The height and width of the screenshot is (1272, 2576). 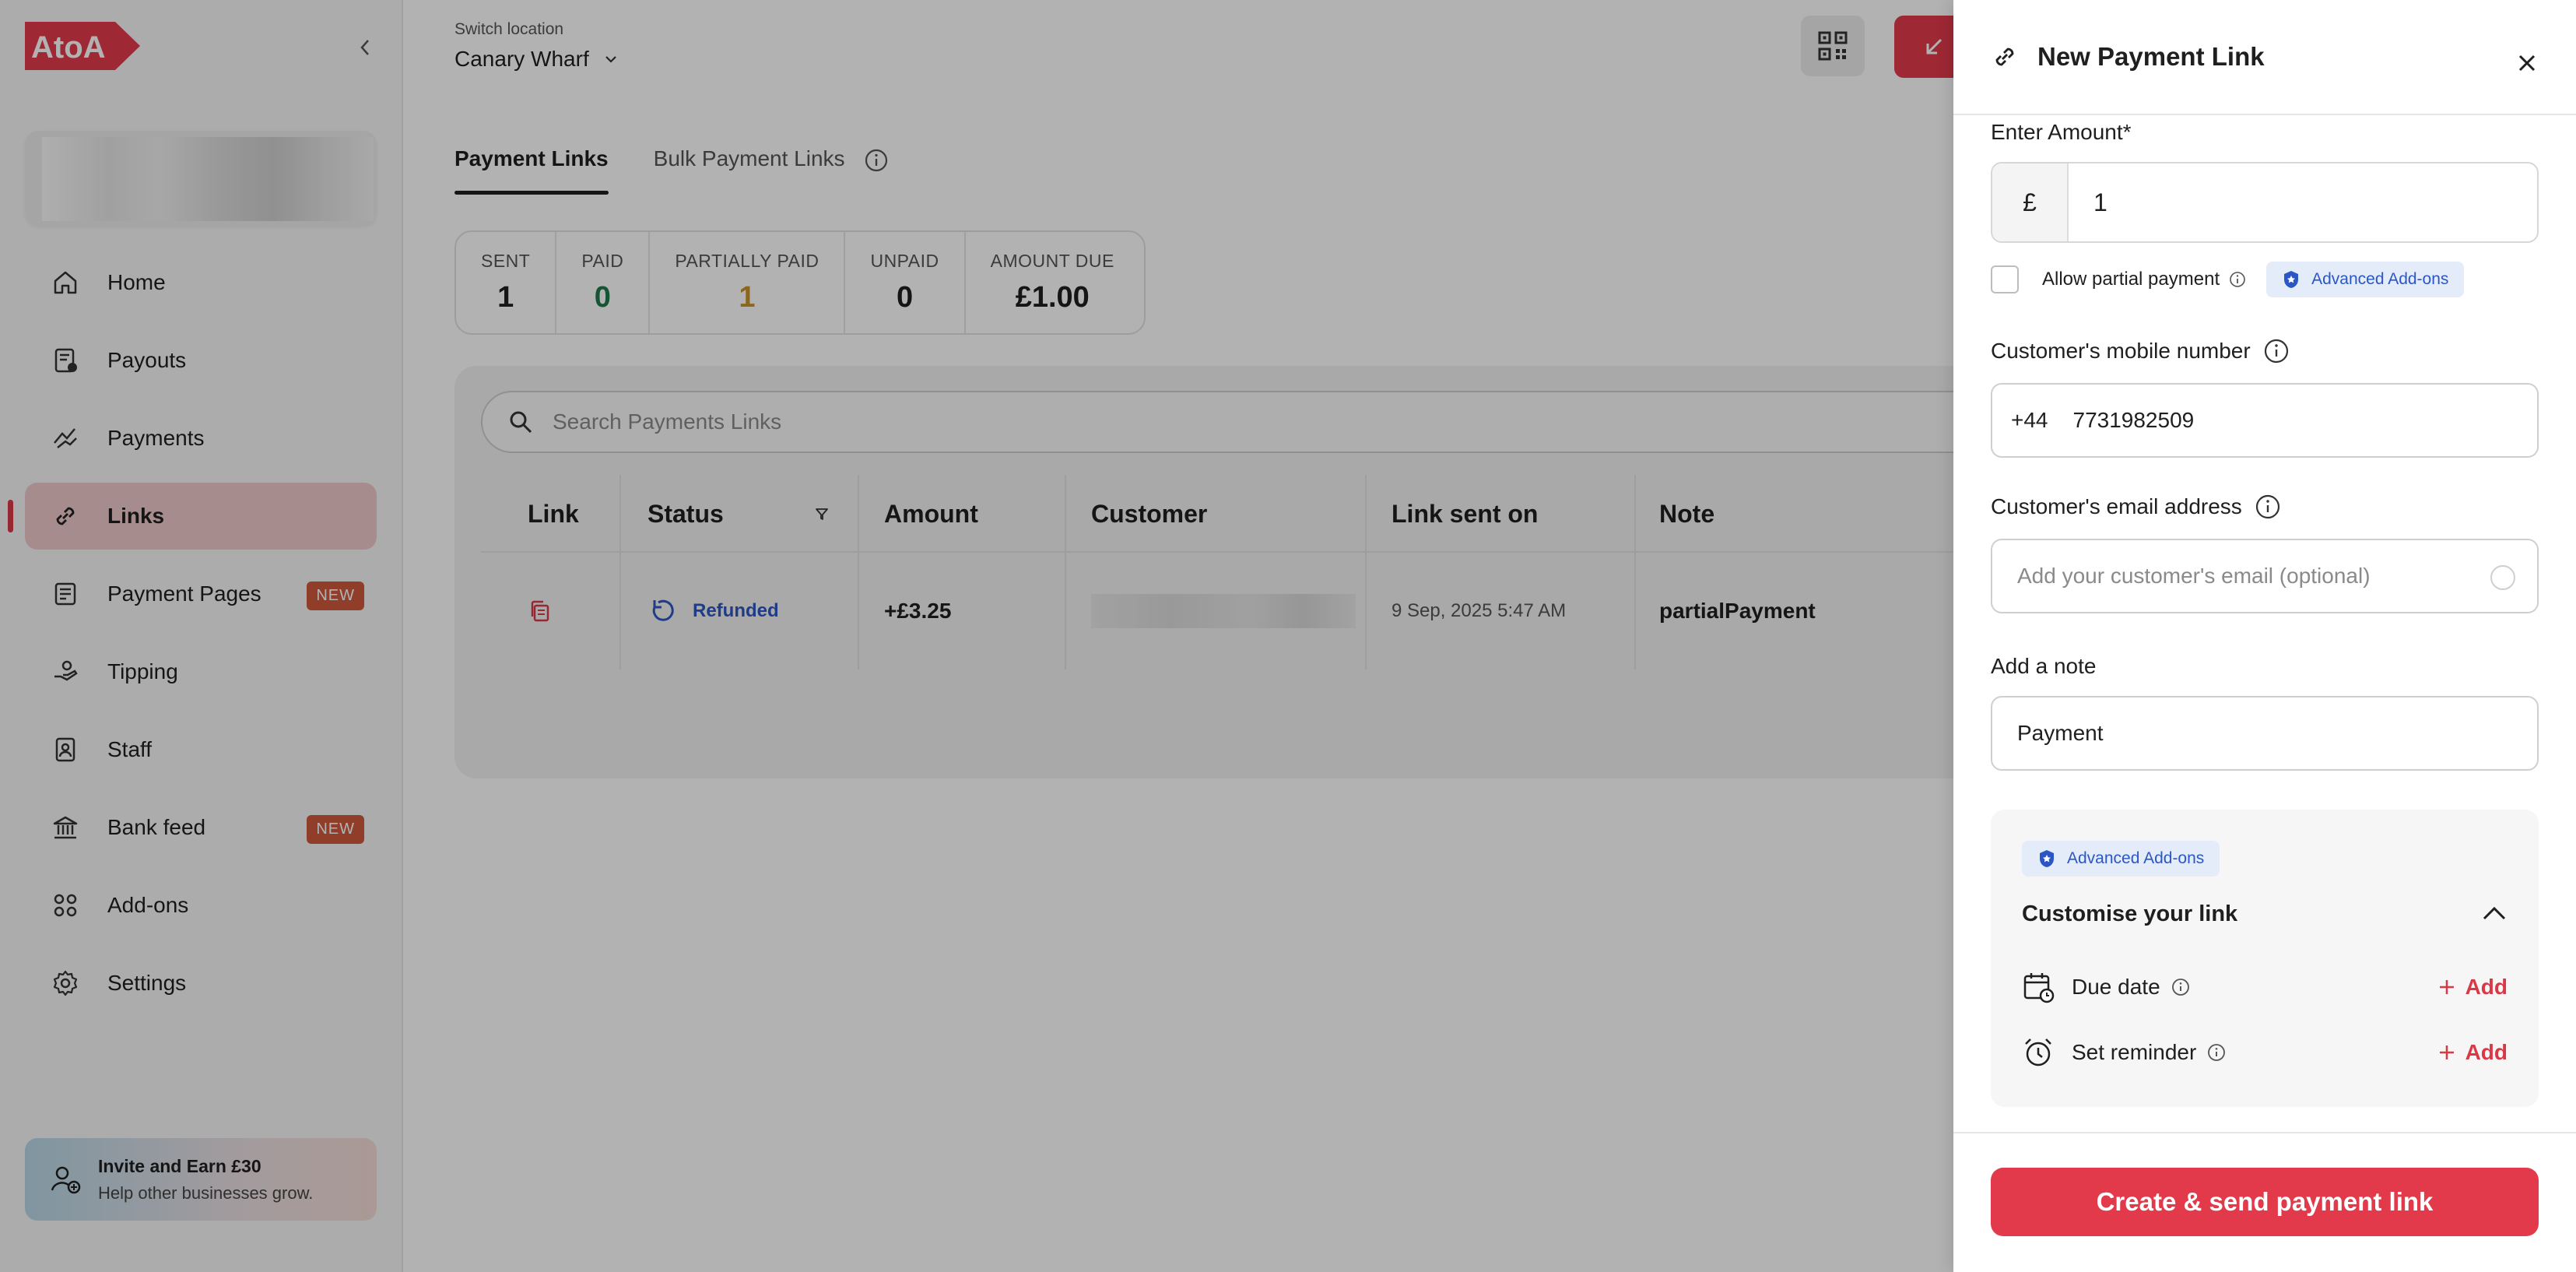 I want to click on chevron-up-icon, so click(x=2495, y=914).